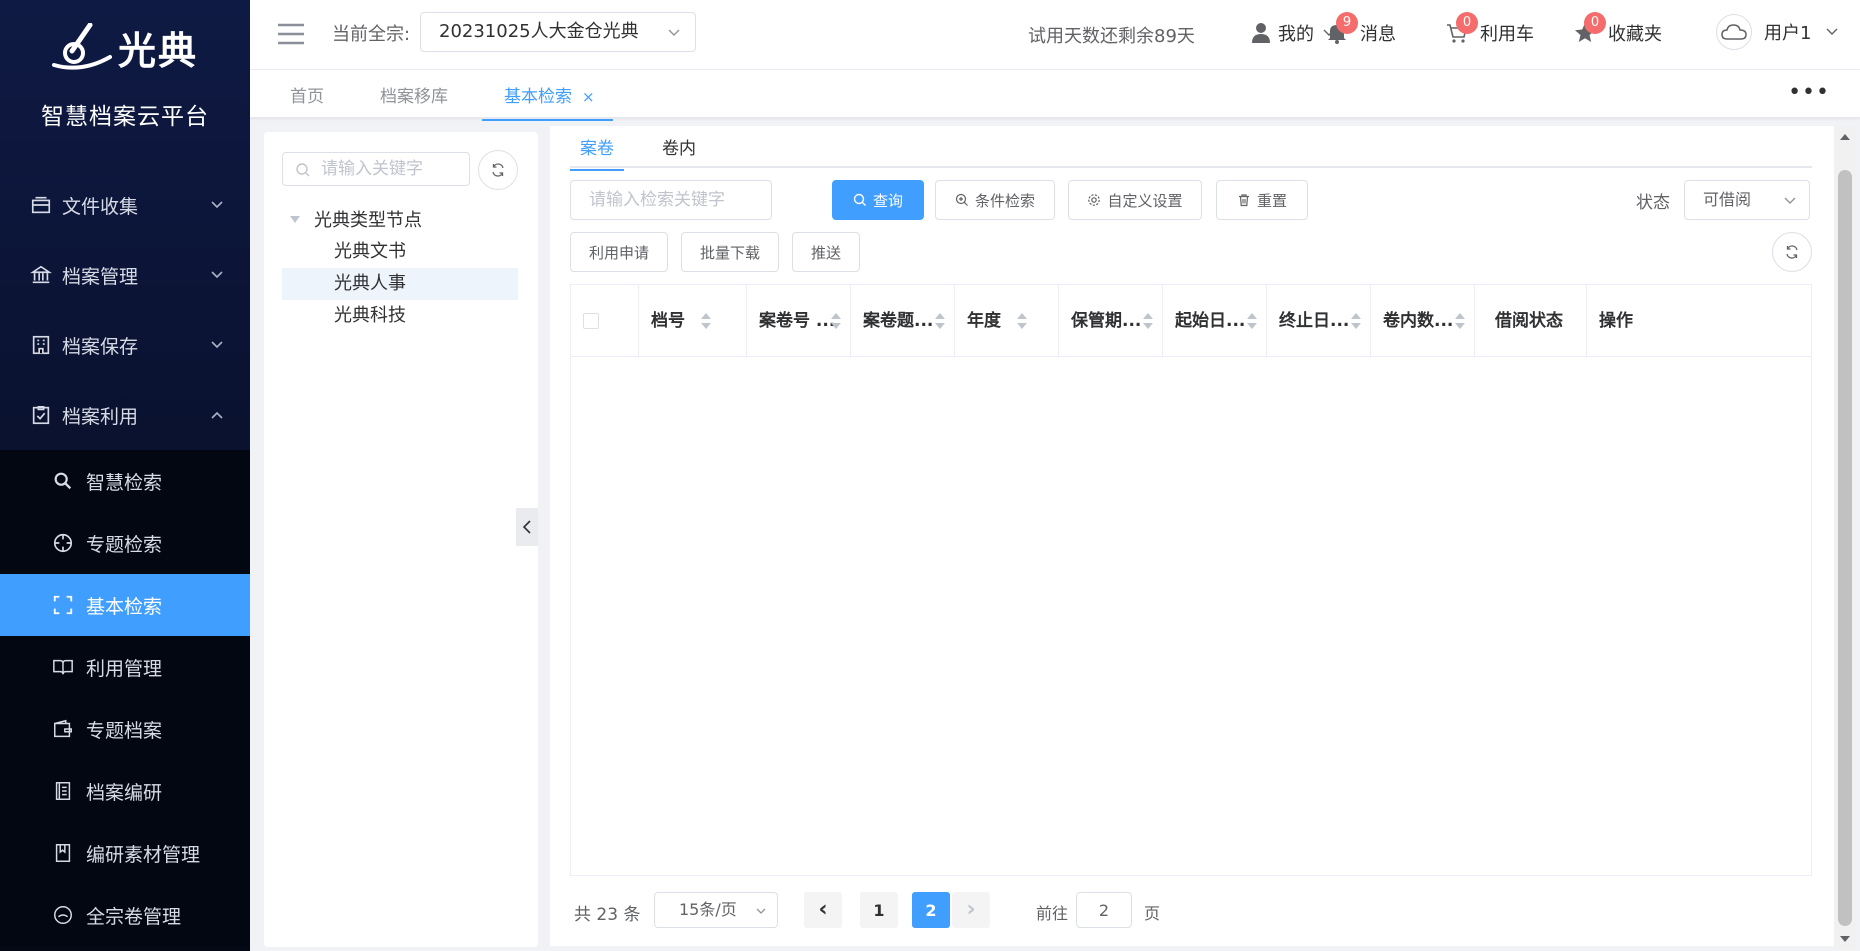 This screenshot has height=951, width=1860. What do you see at coordinates (400, 252) in the screenshot?
I see `tree-node-documents: 光典文书` at bounding box center [400, 252].